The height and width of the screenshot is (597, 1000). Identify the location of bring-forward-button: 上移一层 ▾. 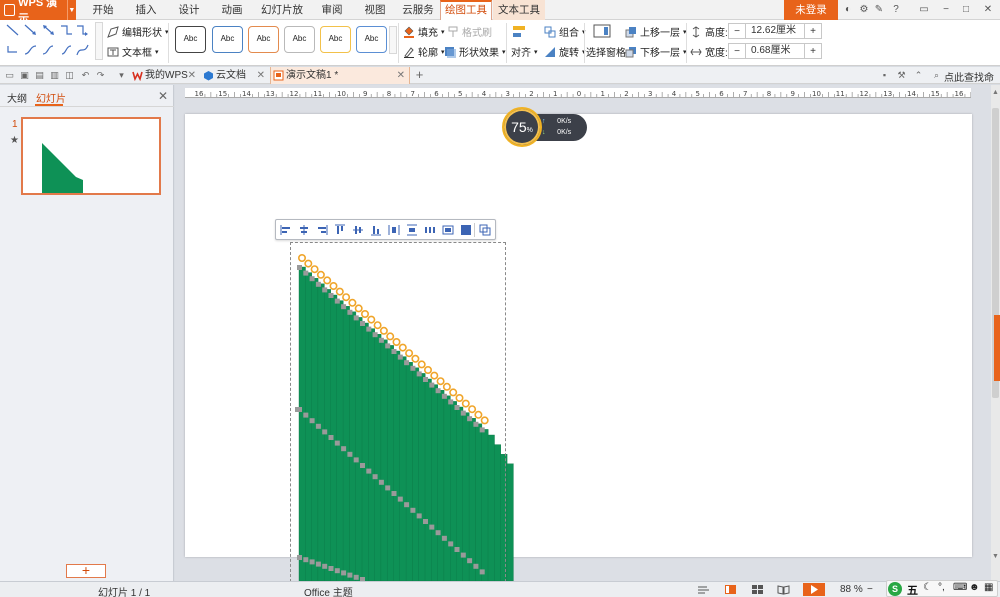
(656, 31).